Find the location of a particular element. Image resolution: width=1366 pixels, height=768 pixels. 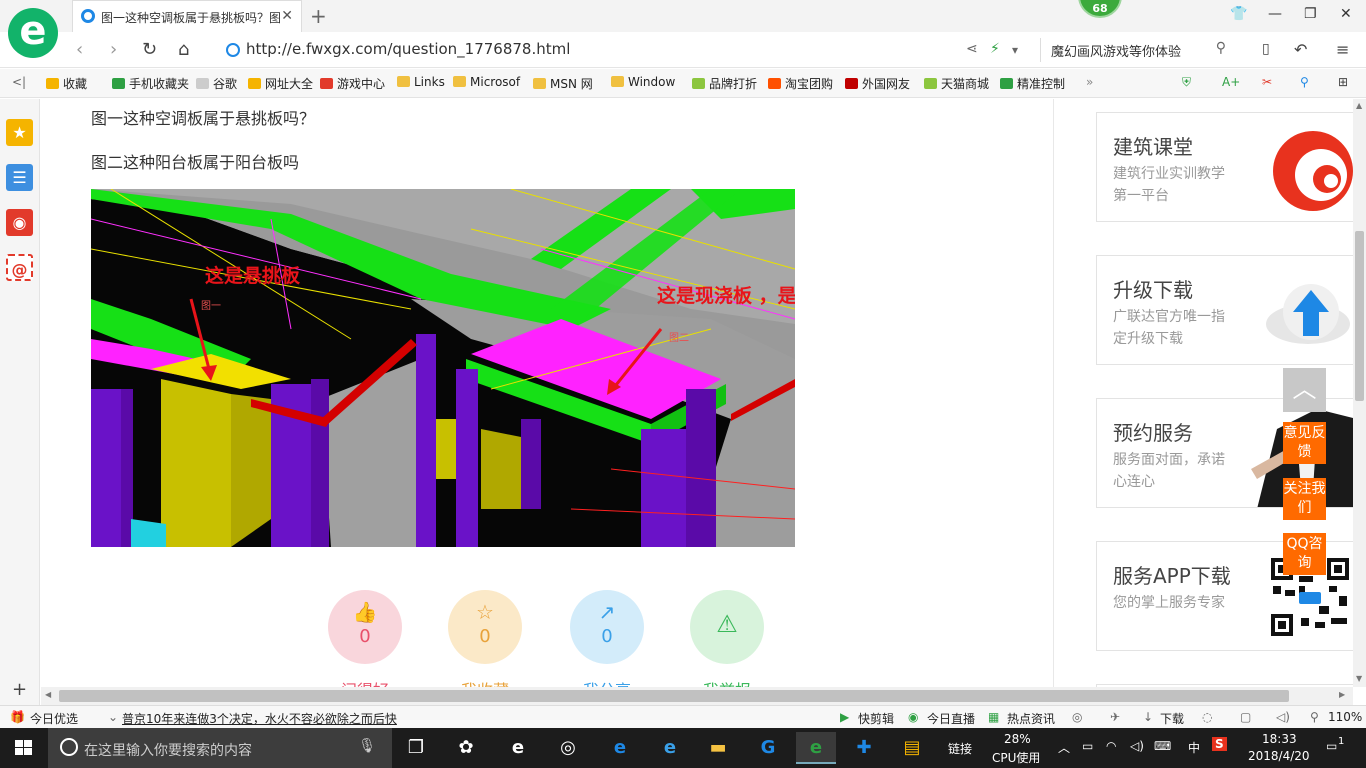

sidebar-toggle-icon: <| is located at coordinates (19, 82).